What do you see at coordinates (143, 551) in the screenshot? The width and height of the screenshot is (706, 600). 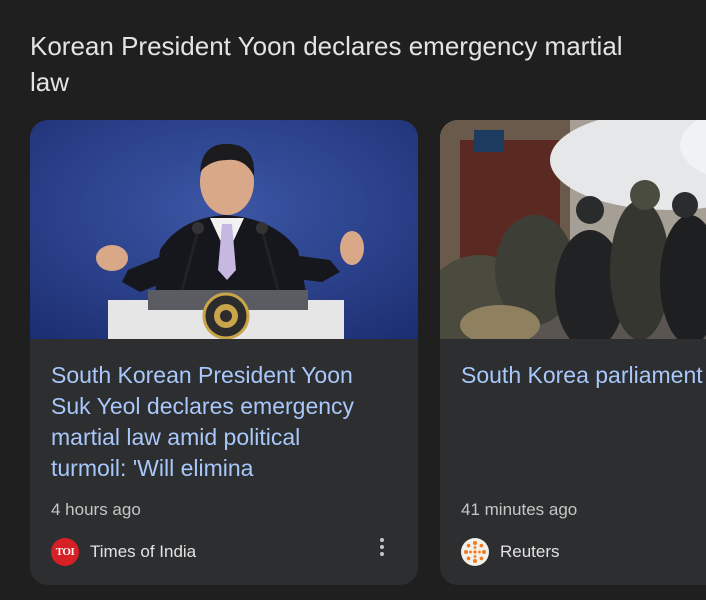 I see `source-name: Times of India` at bounding box center [143, 551].